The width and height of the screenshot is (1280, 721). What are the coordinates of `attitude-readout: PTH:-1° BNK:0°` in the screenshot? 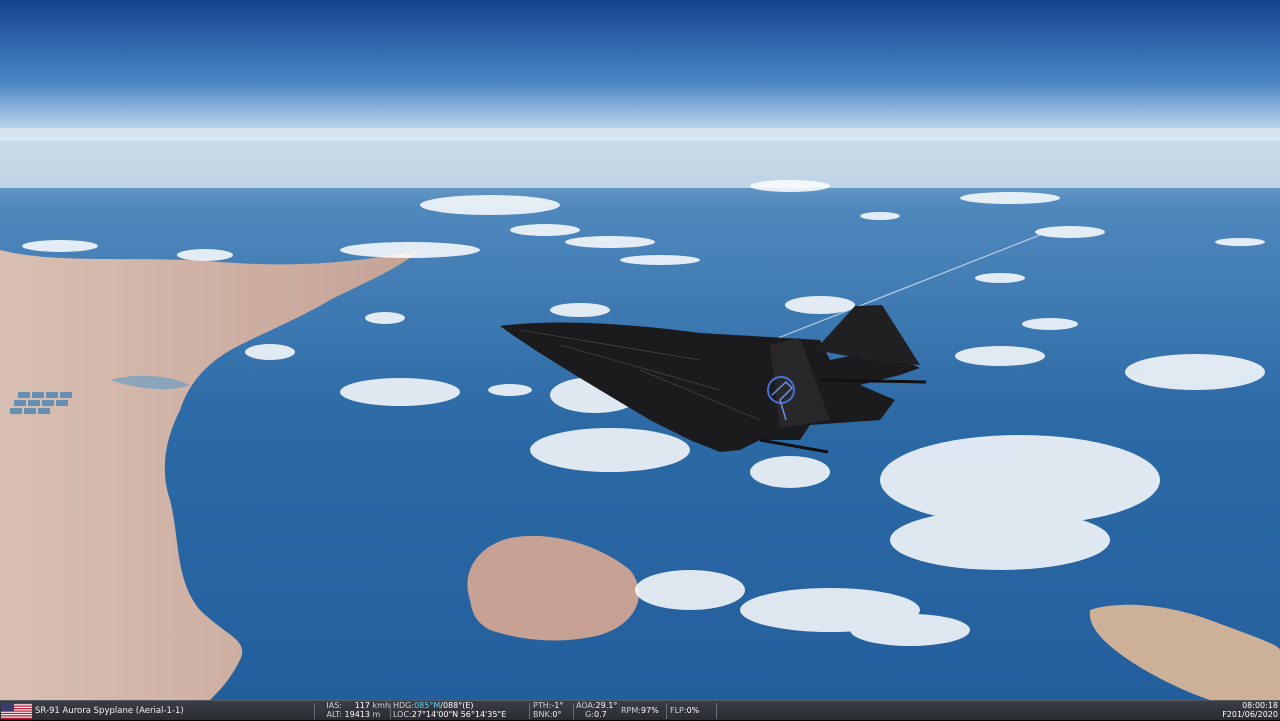 It's located at (553, 711).